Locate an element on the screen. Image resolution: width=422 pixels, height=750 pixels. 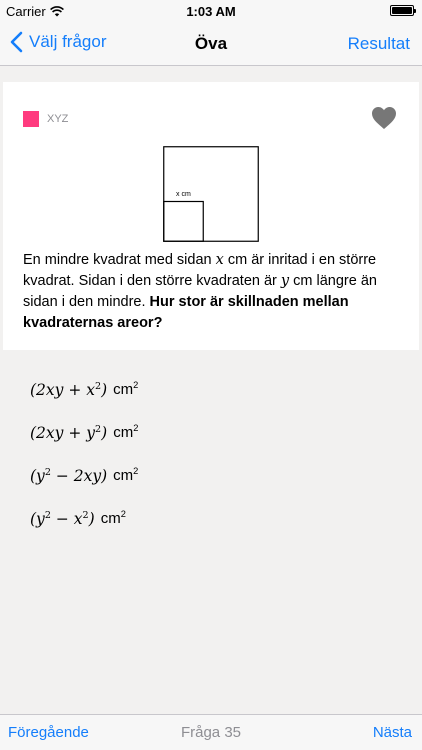
answer-option-3: (y2 − 2xy) cm2 is located at coordinates (220, 475).